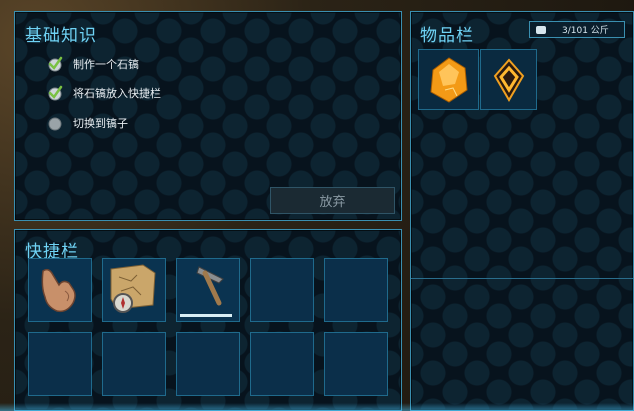  What do you see at coordinates (332, 200) in the screenshot?
I see `give-up-button: 放弃` at bounding box center [332, 200].